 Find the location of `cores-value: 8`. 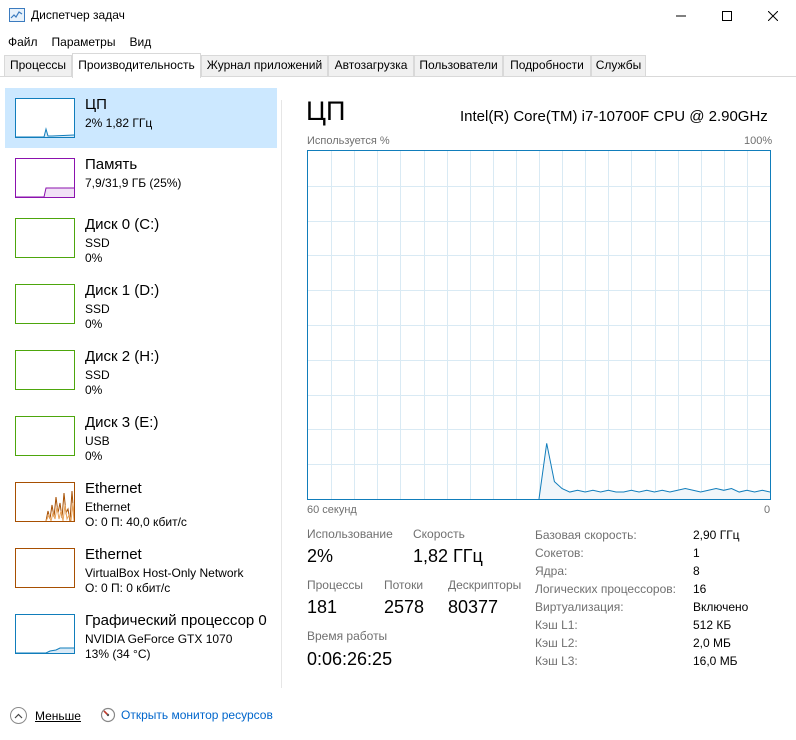

cores-value: 8 is located at coordinates (696, 571).